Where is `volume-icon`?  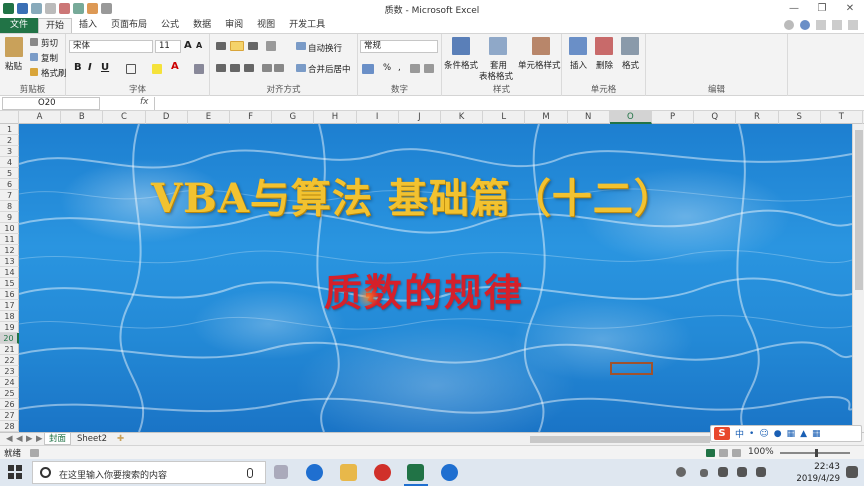
volume-icon is located at coordinates (742, 472).